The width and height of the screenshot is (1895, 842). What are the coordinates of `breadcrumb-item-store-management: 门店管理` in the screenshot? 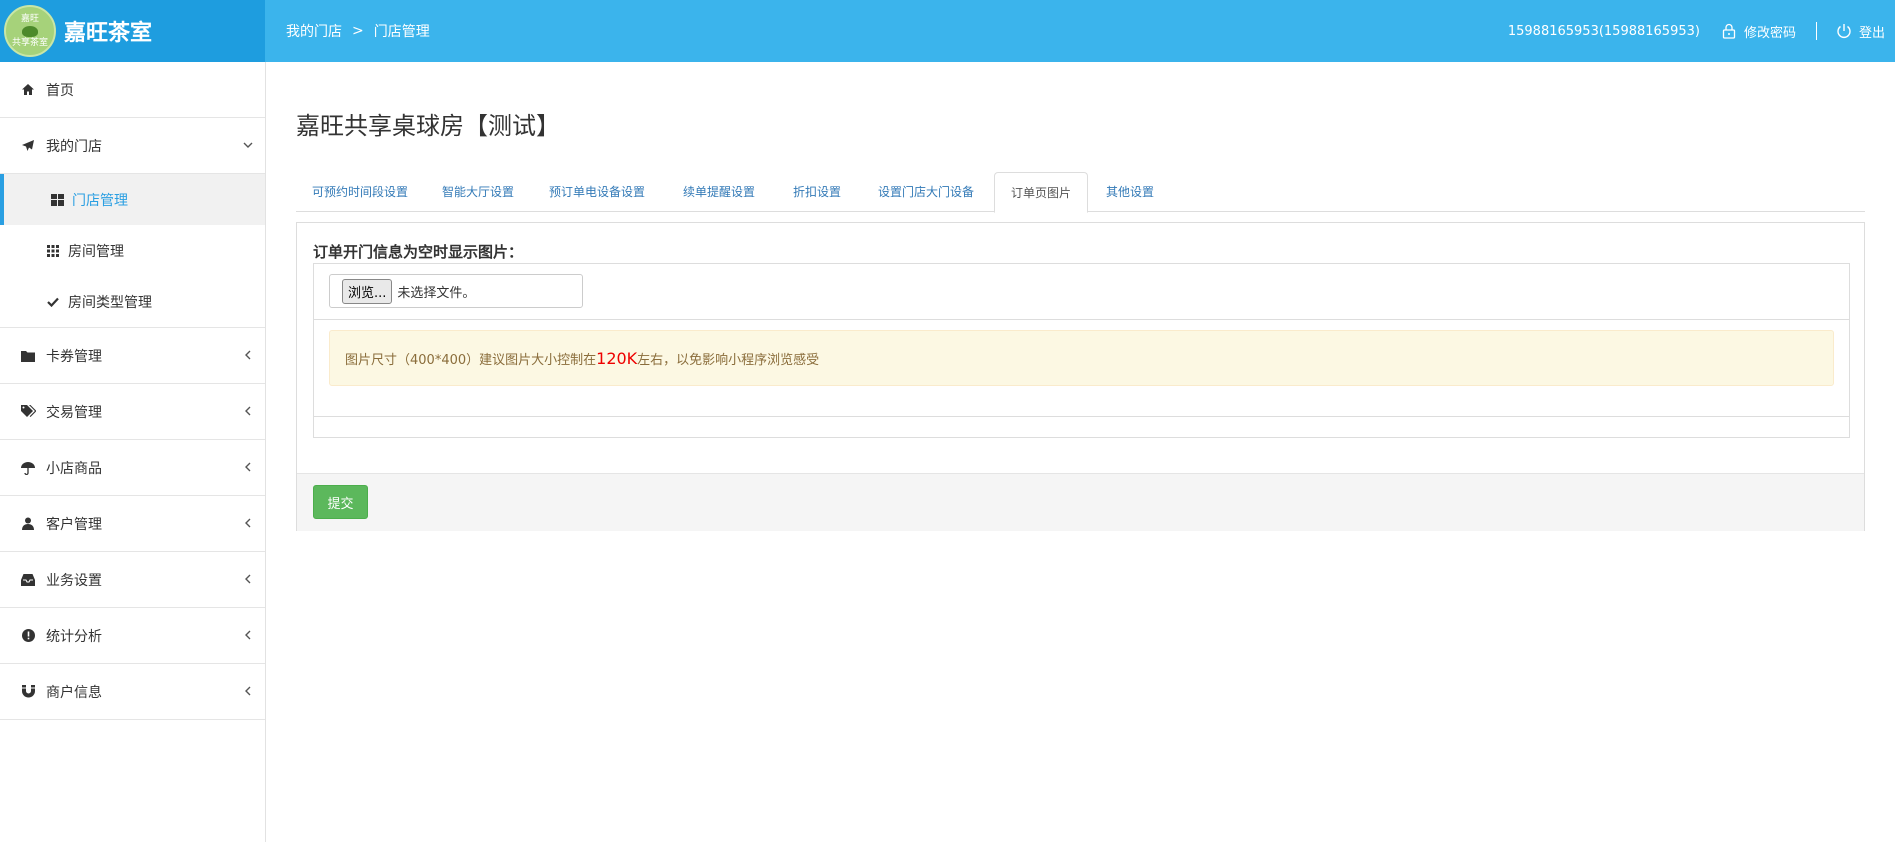 It's located at (402, 31).